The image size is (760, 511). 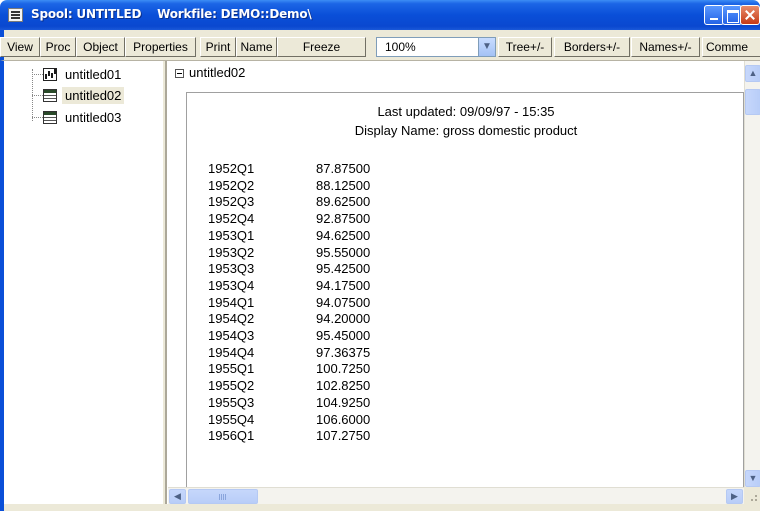 What do you see at coordinates (752, 73) in the screenshot?
I see `scroll-up-icon: ▲` at bounding box center [752, 73].